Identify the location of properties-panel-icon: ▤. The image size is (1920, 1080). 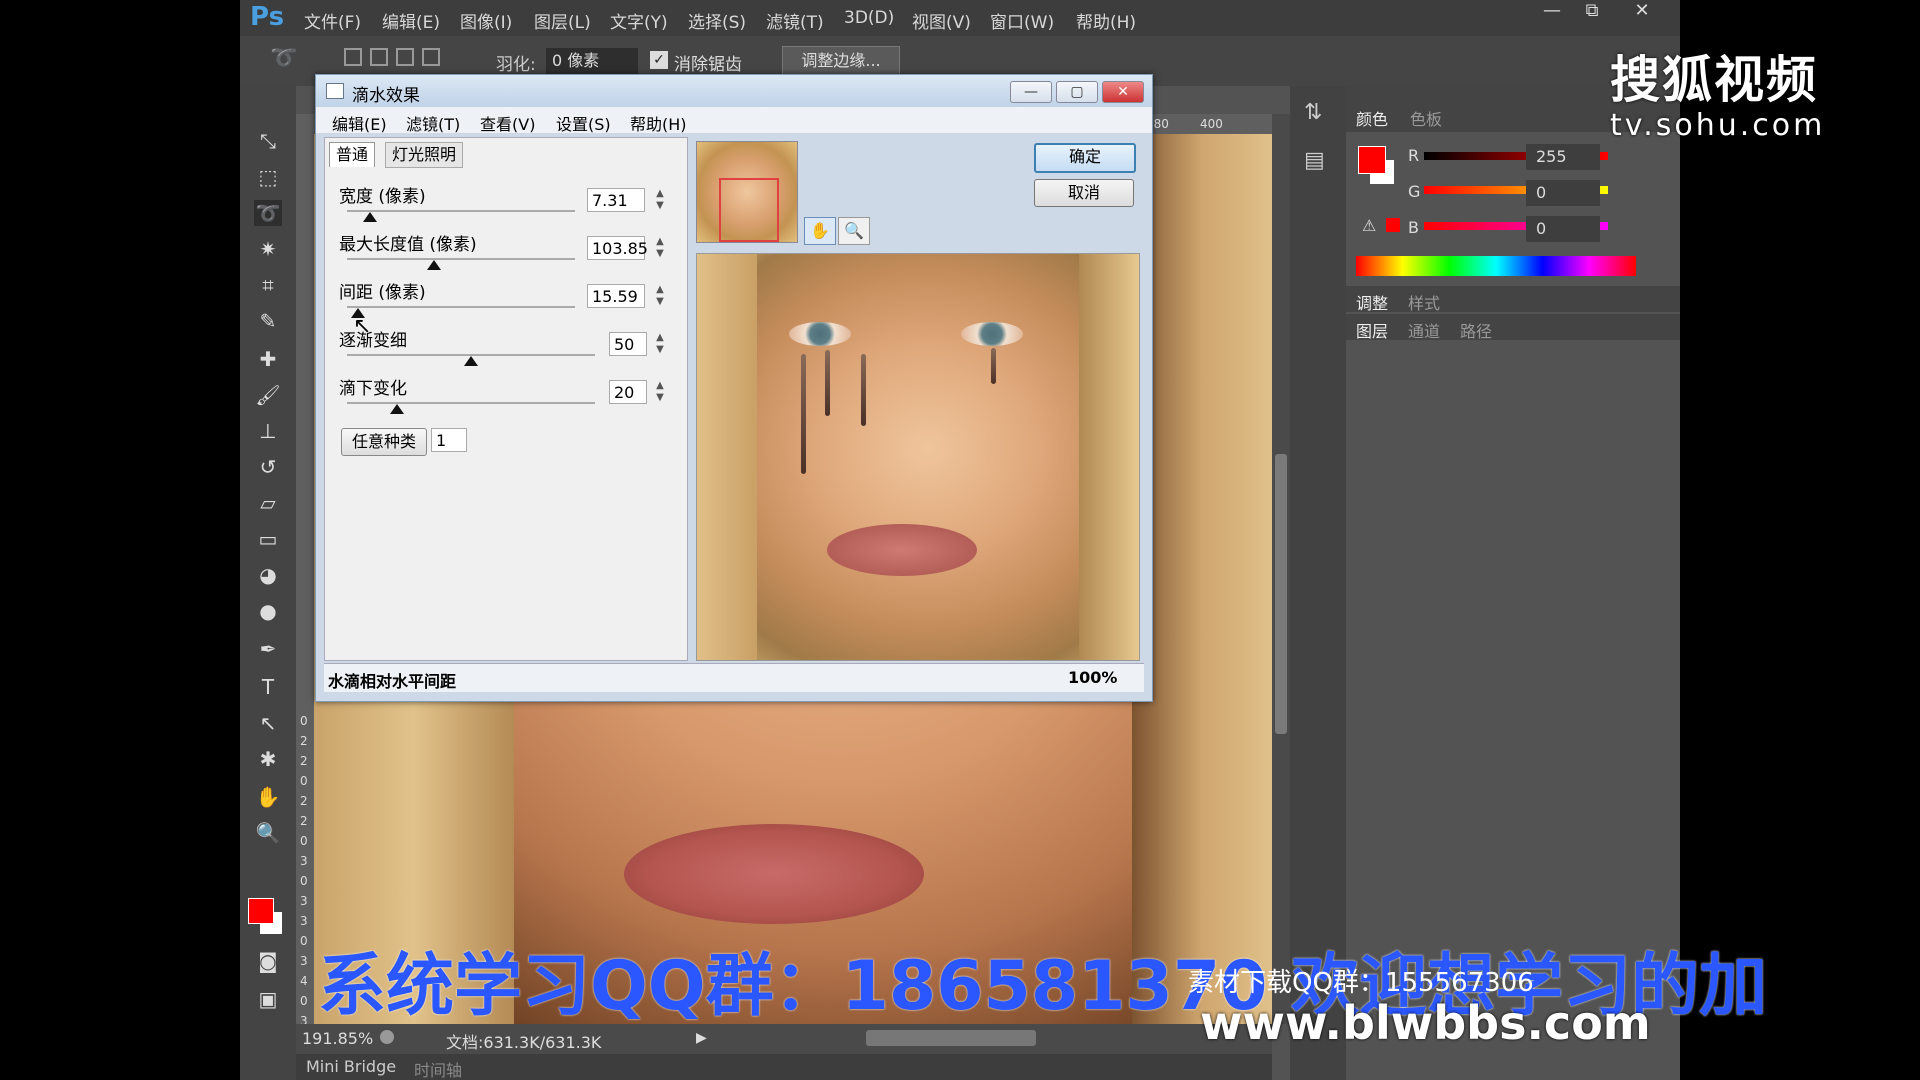
(1314, 160).